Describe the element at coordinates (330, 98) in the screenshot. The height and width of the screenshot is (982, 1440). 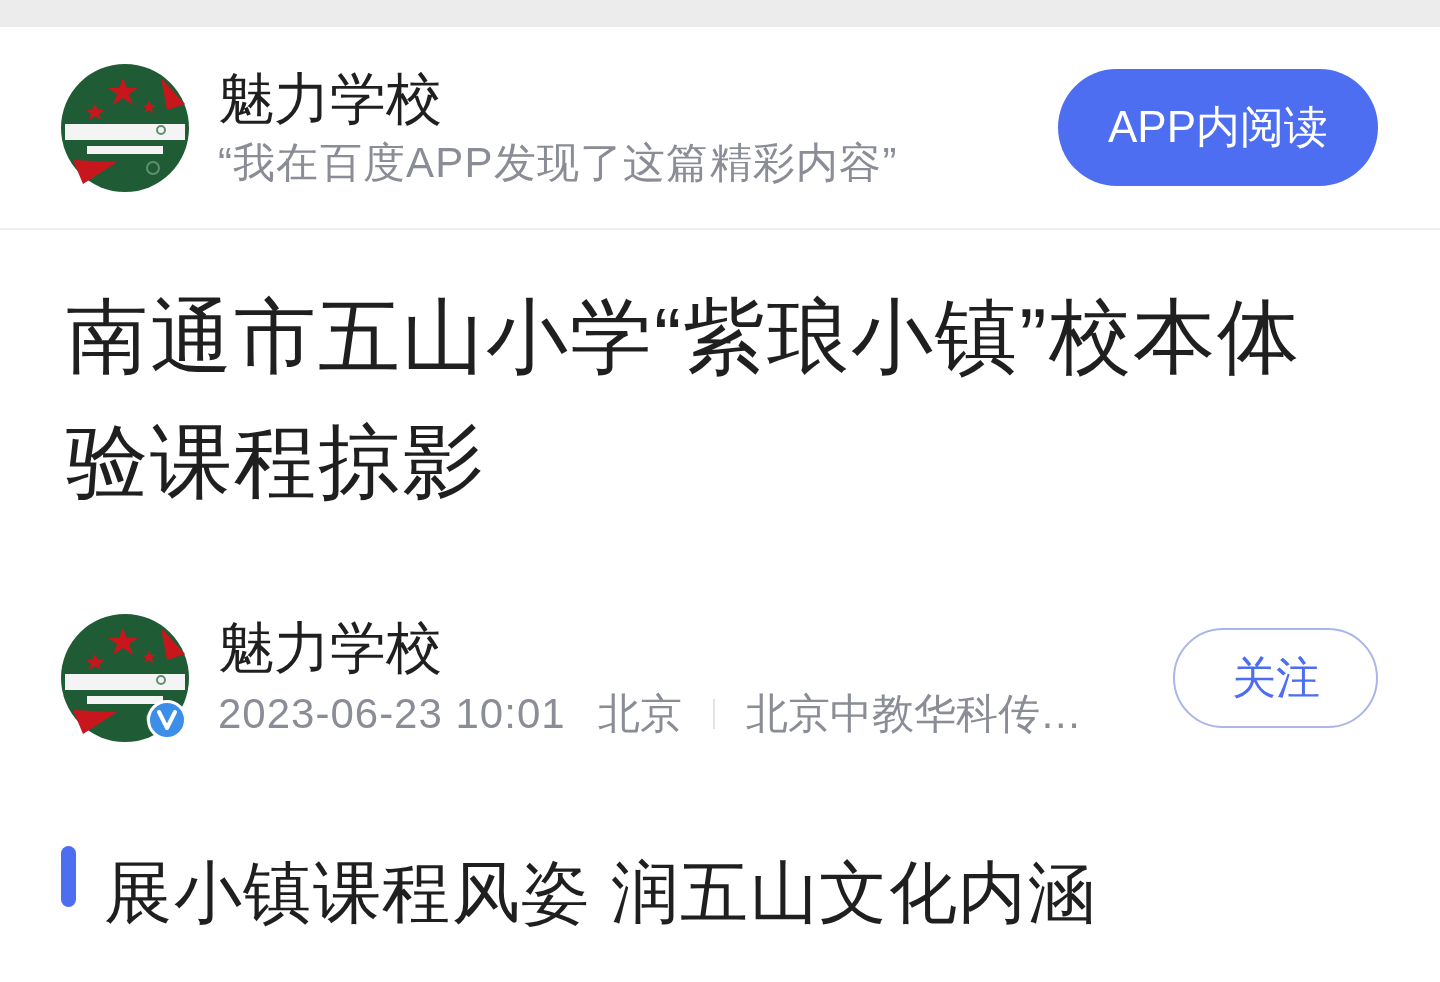
I see `account-name: 魅力学校` at that location.